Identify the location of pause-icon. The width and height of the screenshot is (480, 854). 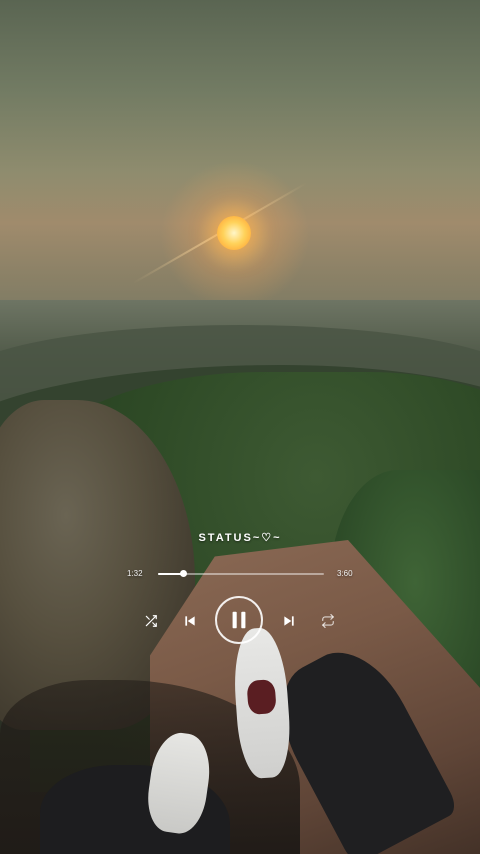
(239, 620).